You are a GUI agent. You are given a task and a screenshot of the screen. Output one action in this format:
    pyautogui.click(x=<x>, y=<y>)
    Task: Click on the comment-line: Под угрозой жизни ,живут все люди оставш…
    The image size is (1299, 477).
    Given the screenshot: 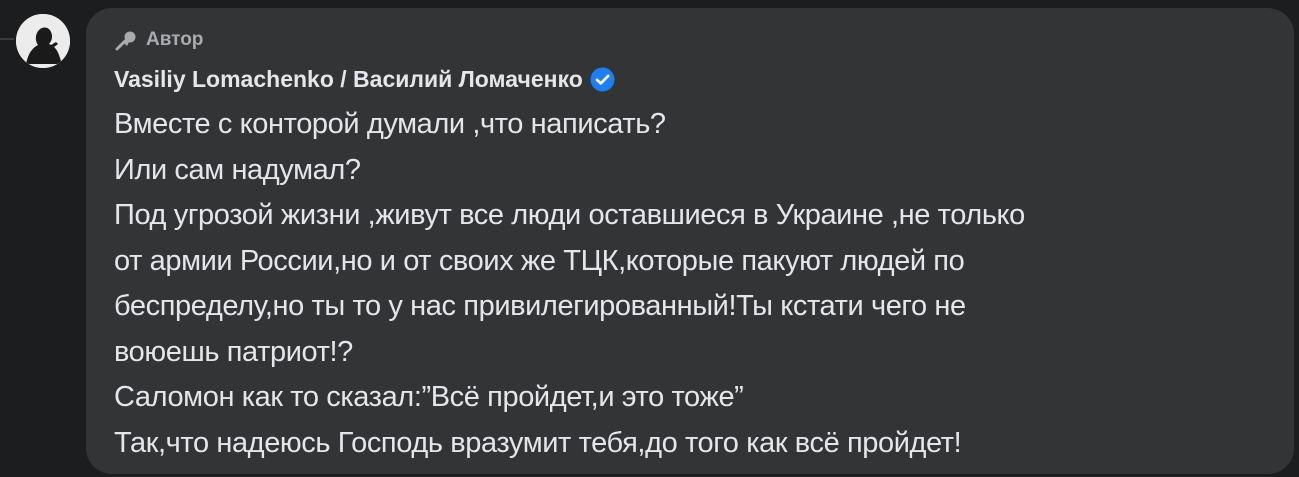 What is the action you would take?
    pyautogui.click(x=569, y=215)
    